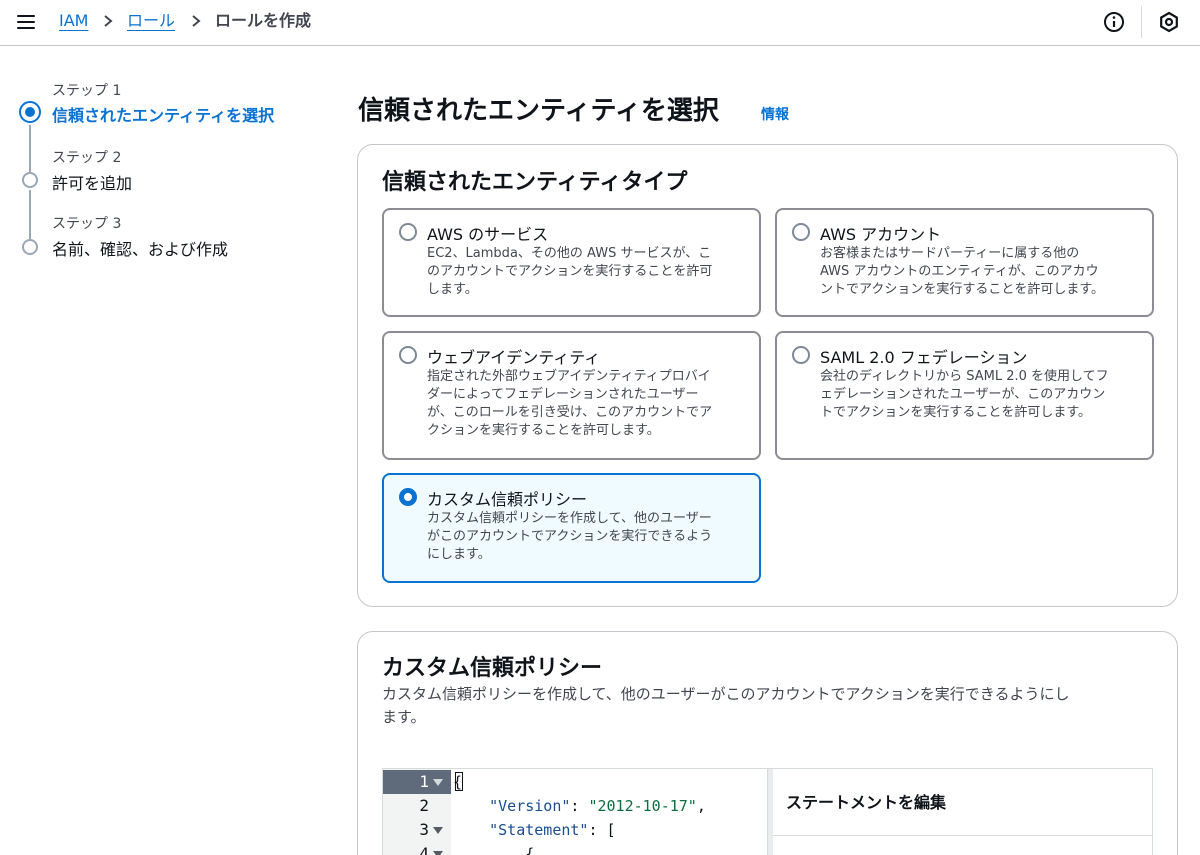 This screenshot has width=1200, height=855. I want to click on code-line-3: "Statement": [, so click(552, 830).